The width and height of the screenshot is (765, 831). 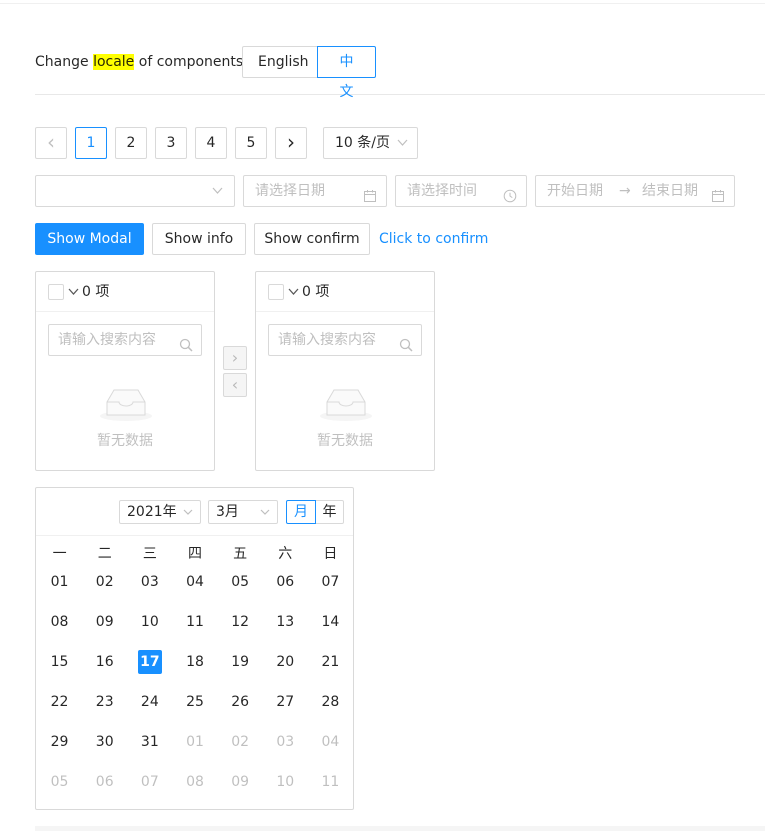 I want to click on transfer-move-left-button: ‹, so click(x=235, y=385).